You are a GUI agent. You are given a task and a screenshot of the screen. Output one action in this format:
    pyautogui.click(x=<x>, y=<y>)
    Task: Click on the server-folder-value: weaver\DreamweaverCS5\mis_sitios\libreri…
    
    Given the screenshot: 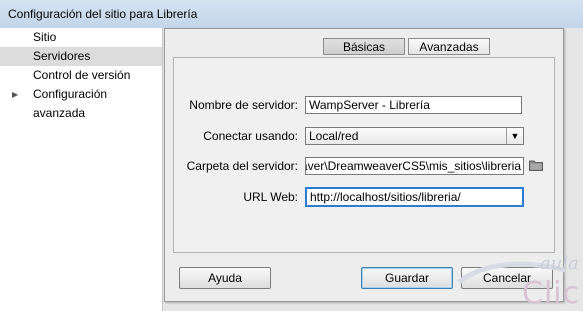 What is the action you would take?
    pyautogui.click(x=413, y=166)
    